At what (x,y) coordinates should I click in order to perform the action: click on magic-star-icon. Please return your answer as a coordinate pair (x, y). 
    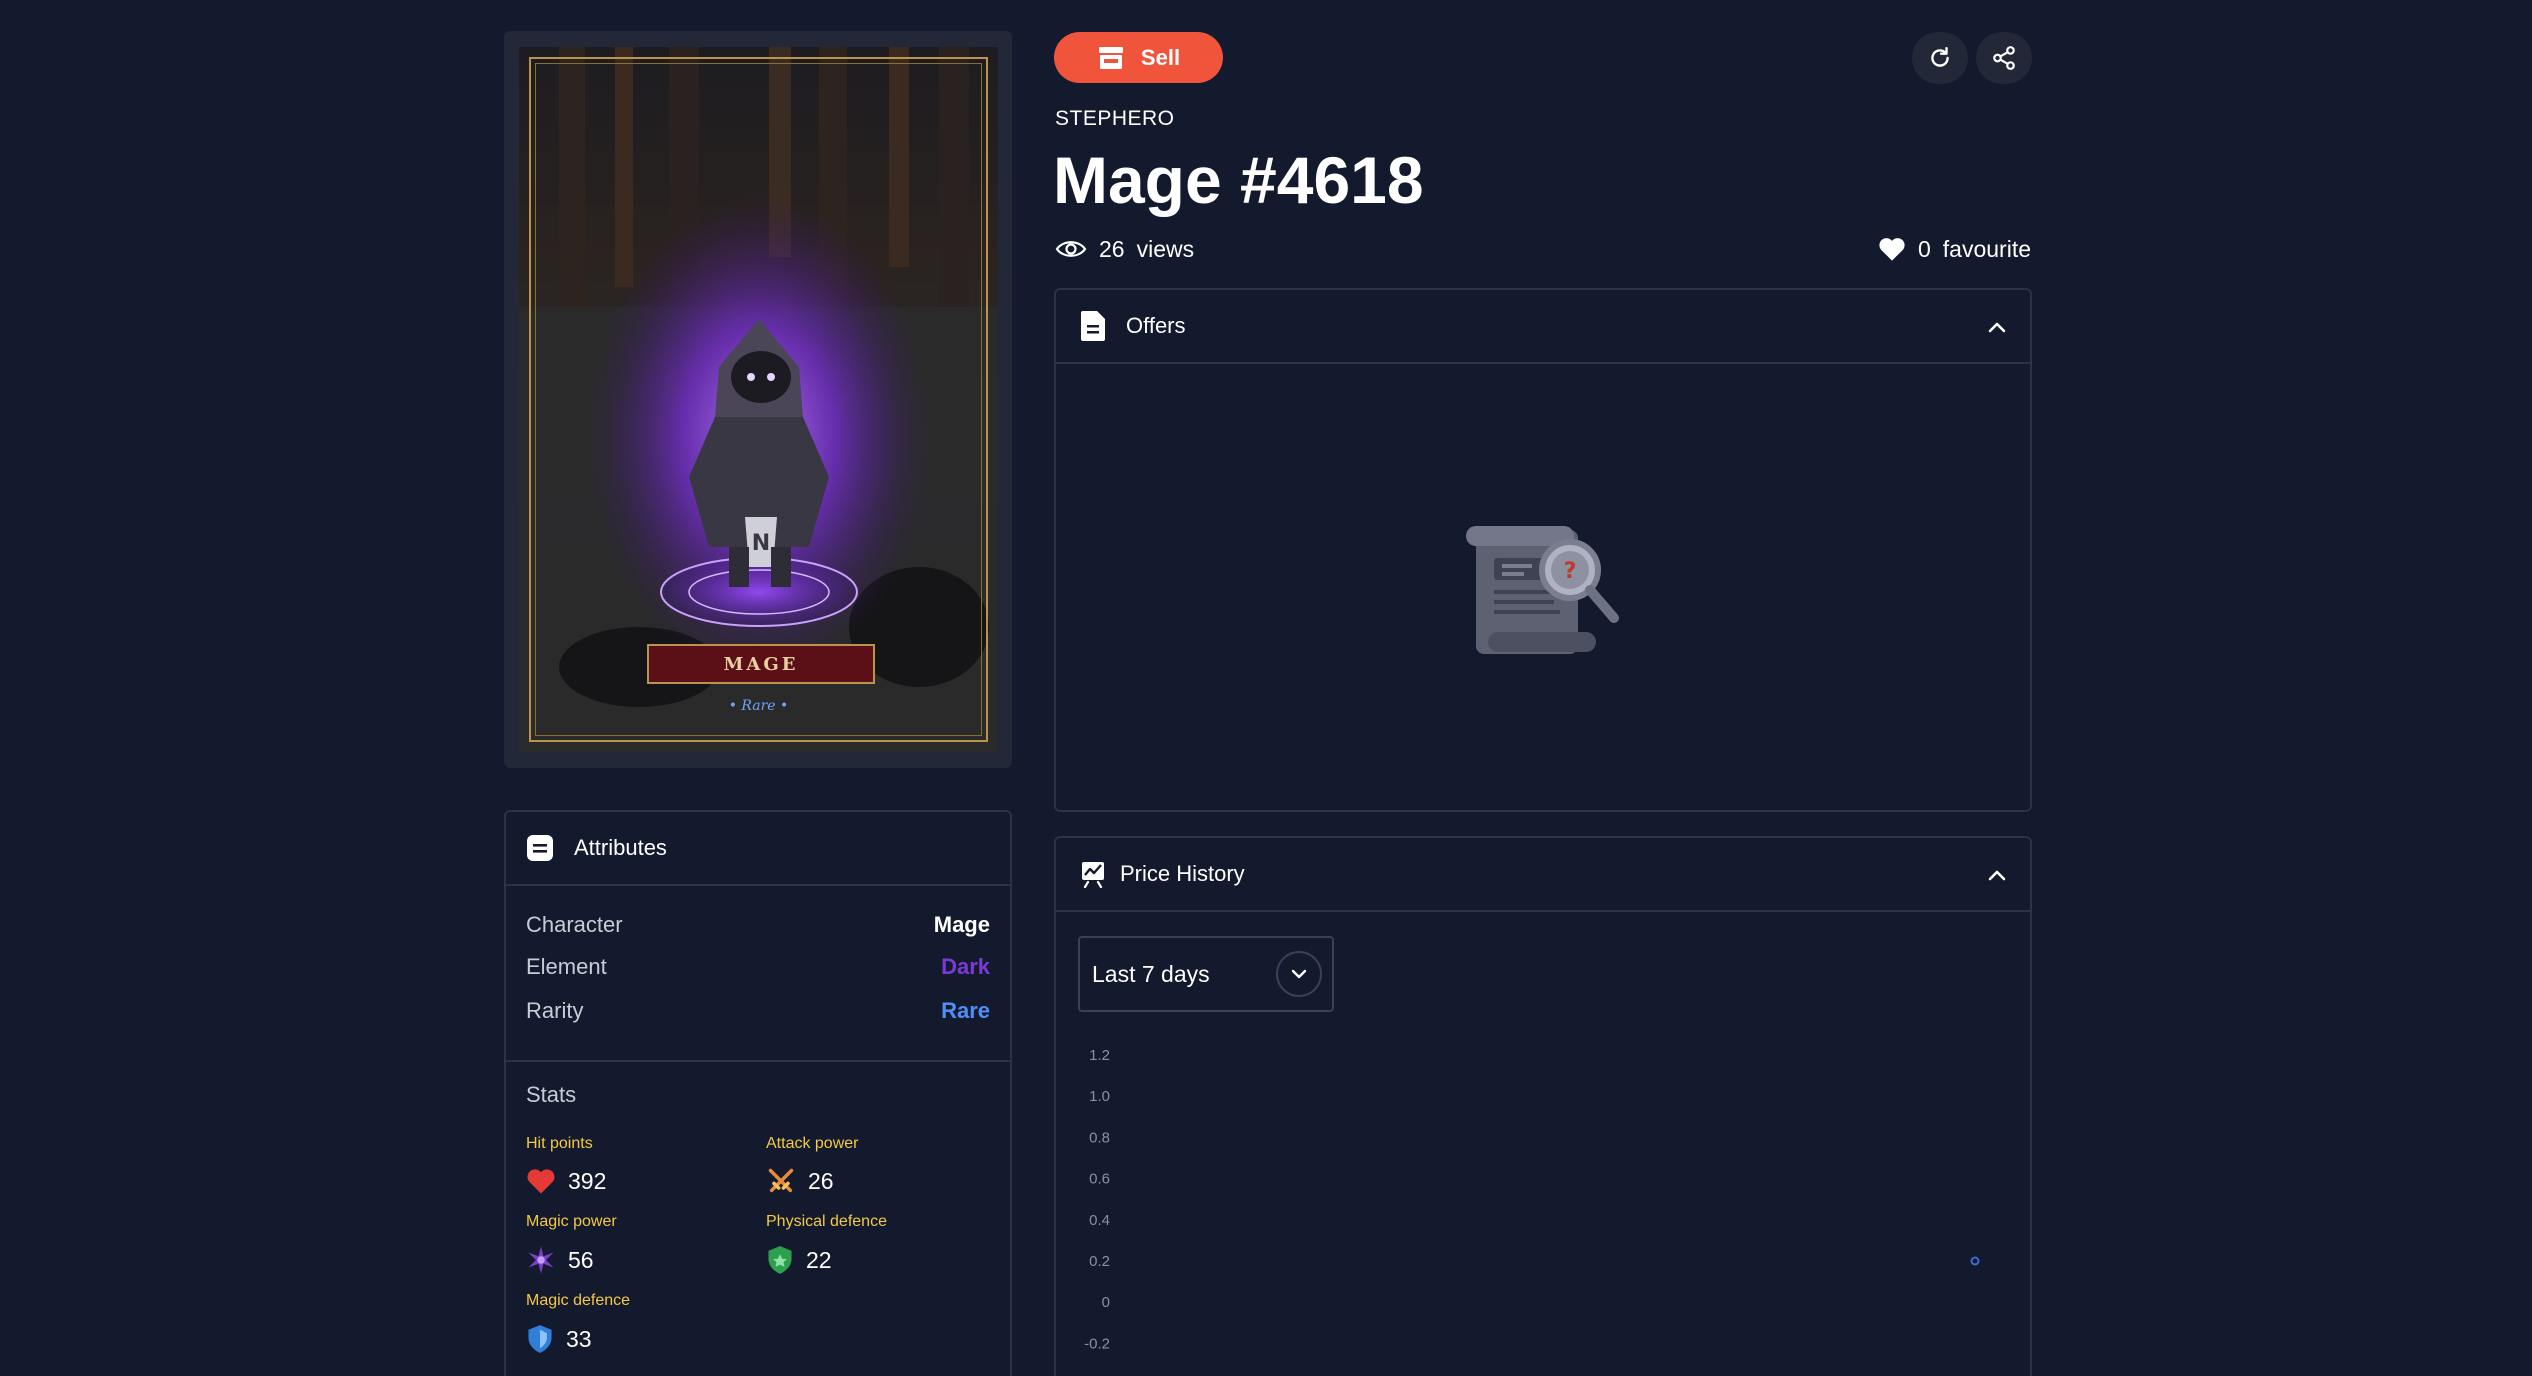
    Looking at the image, I should click on (541, 1260).